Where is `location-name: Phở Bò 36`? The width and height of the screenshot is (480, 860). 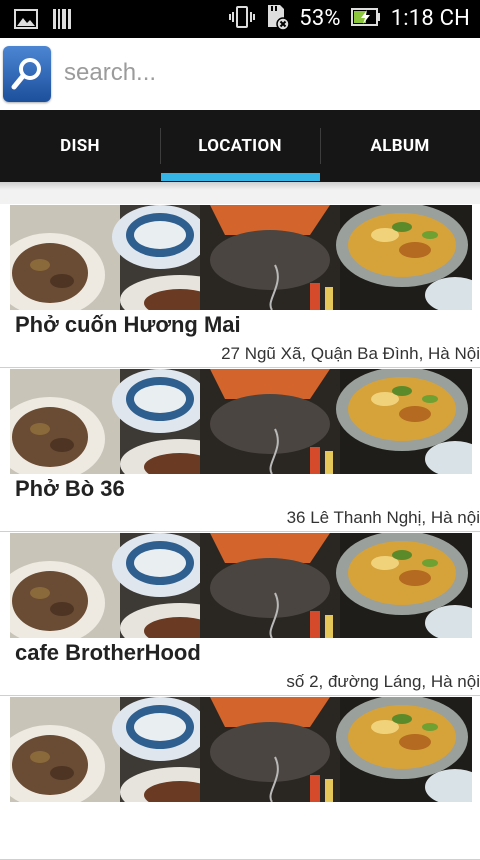
location-name: Phở Bò 36 is located at coordinates (70, 488).